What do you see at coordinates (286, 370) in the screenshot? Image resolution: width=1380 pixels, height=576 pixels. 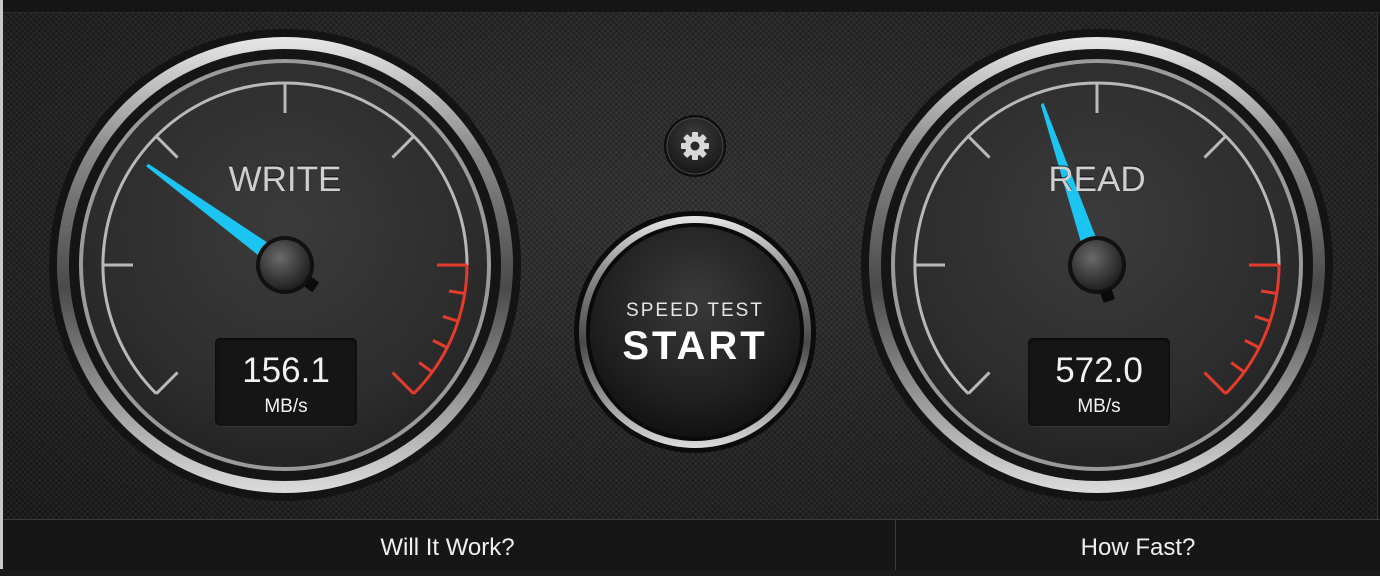 I see `write-speed-value: 156.1` at bounding box center [286, 370].